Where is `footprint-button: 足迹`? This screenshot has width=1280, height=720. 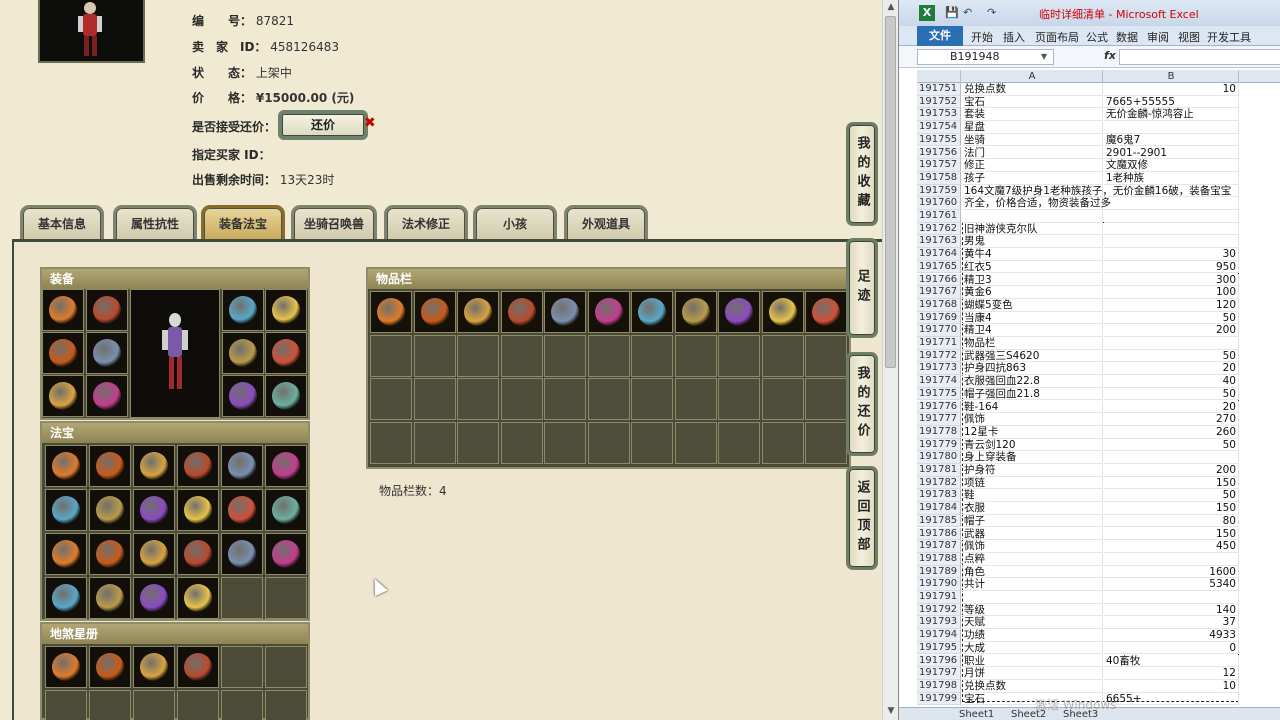 footprint-button: 足迹 is located at coordinates (862, 288).